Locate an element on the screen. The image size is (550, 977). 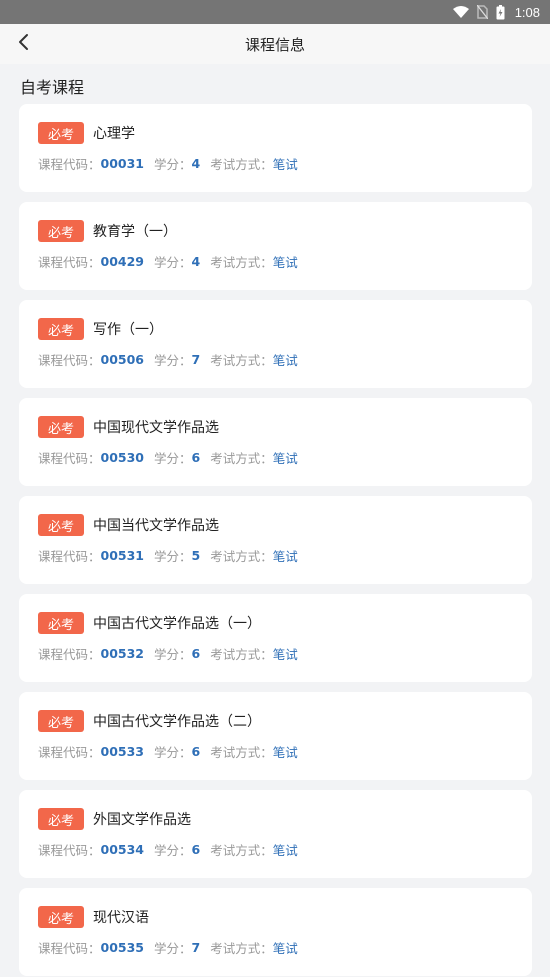
course-meta: 课程代码： 00532 学分： 6 考试方式： 笔试 is located at coordinates (168, 653).